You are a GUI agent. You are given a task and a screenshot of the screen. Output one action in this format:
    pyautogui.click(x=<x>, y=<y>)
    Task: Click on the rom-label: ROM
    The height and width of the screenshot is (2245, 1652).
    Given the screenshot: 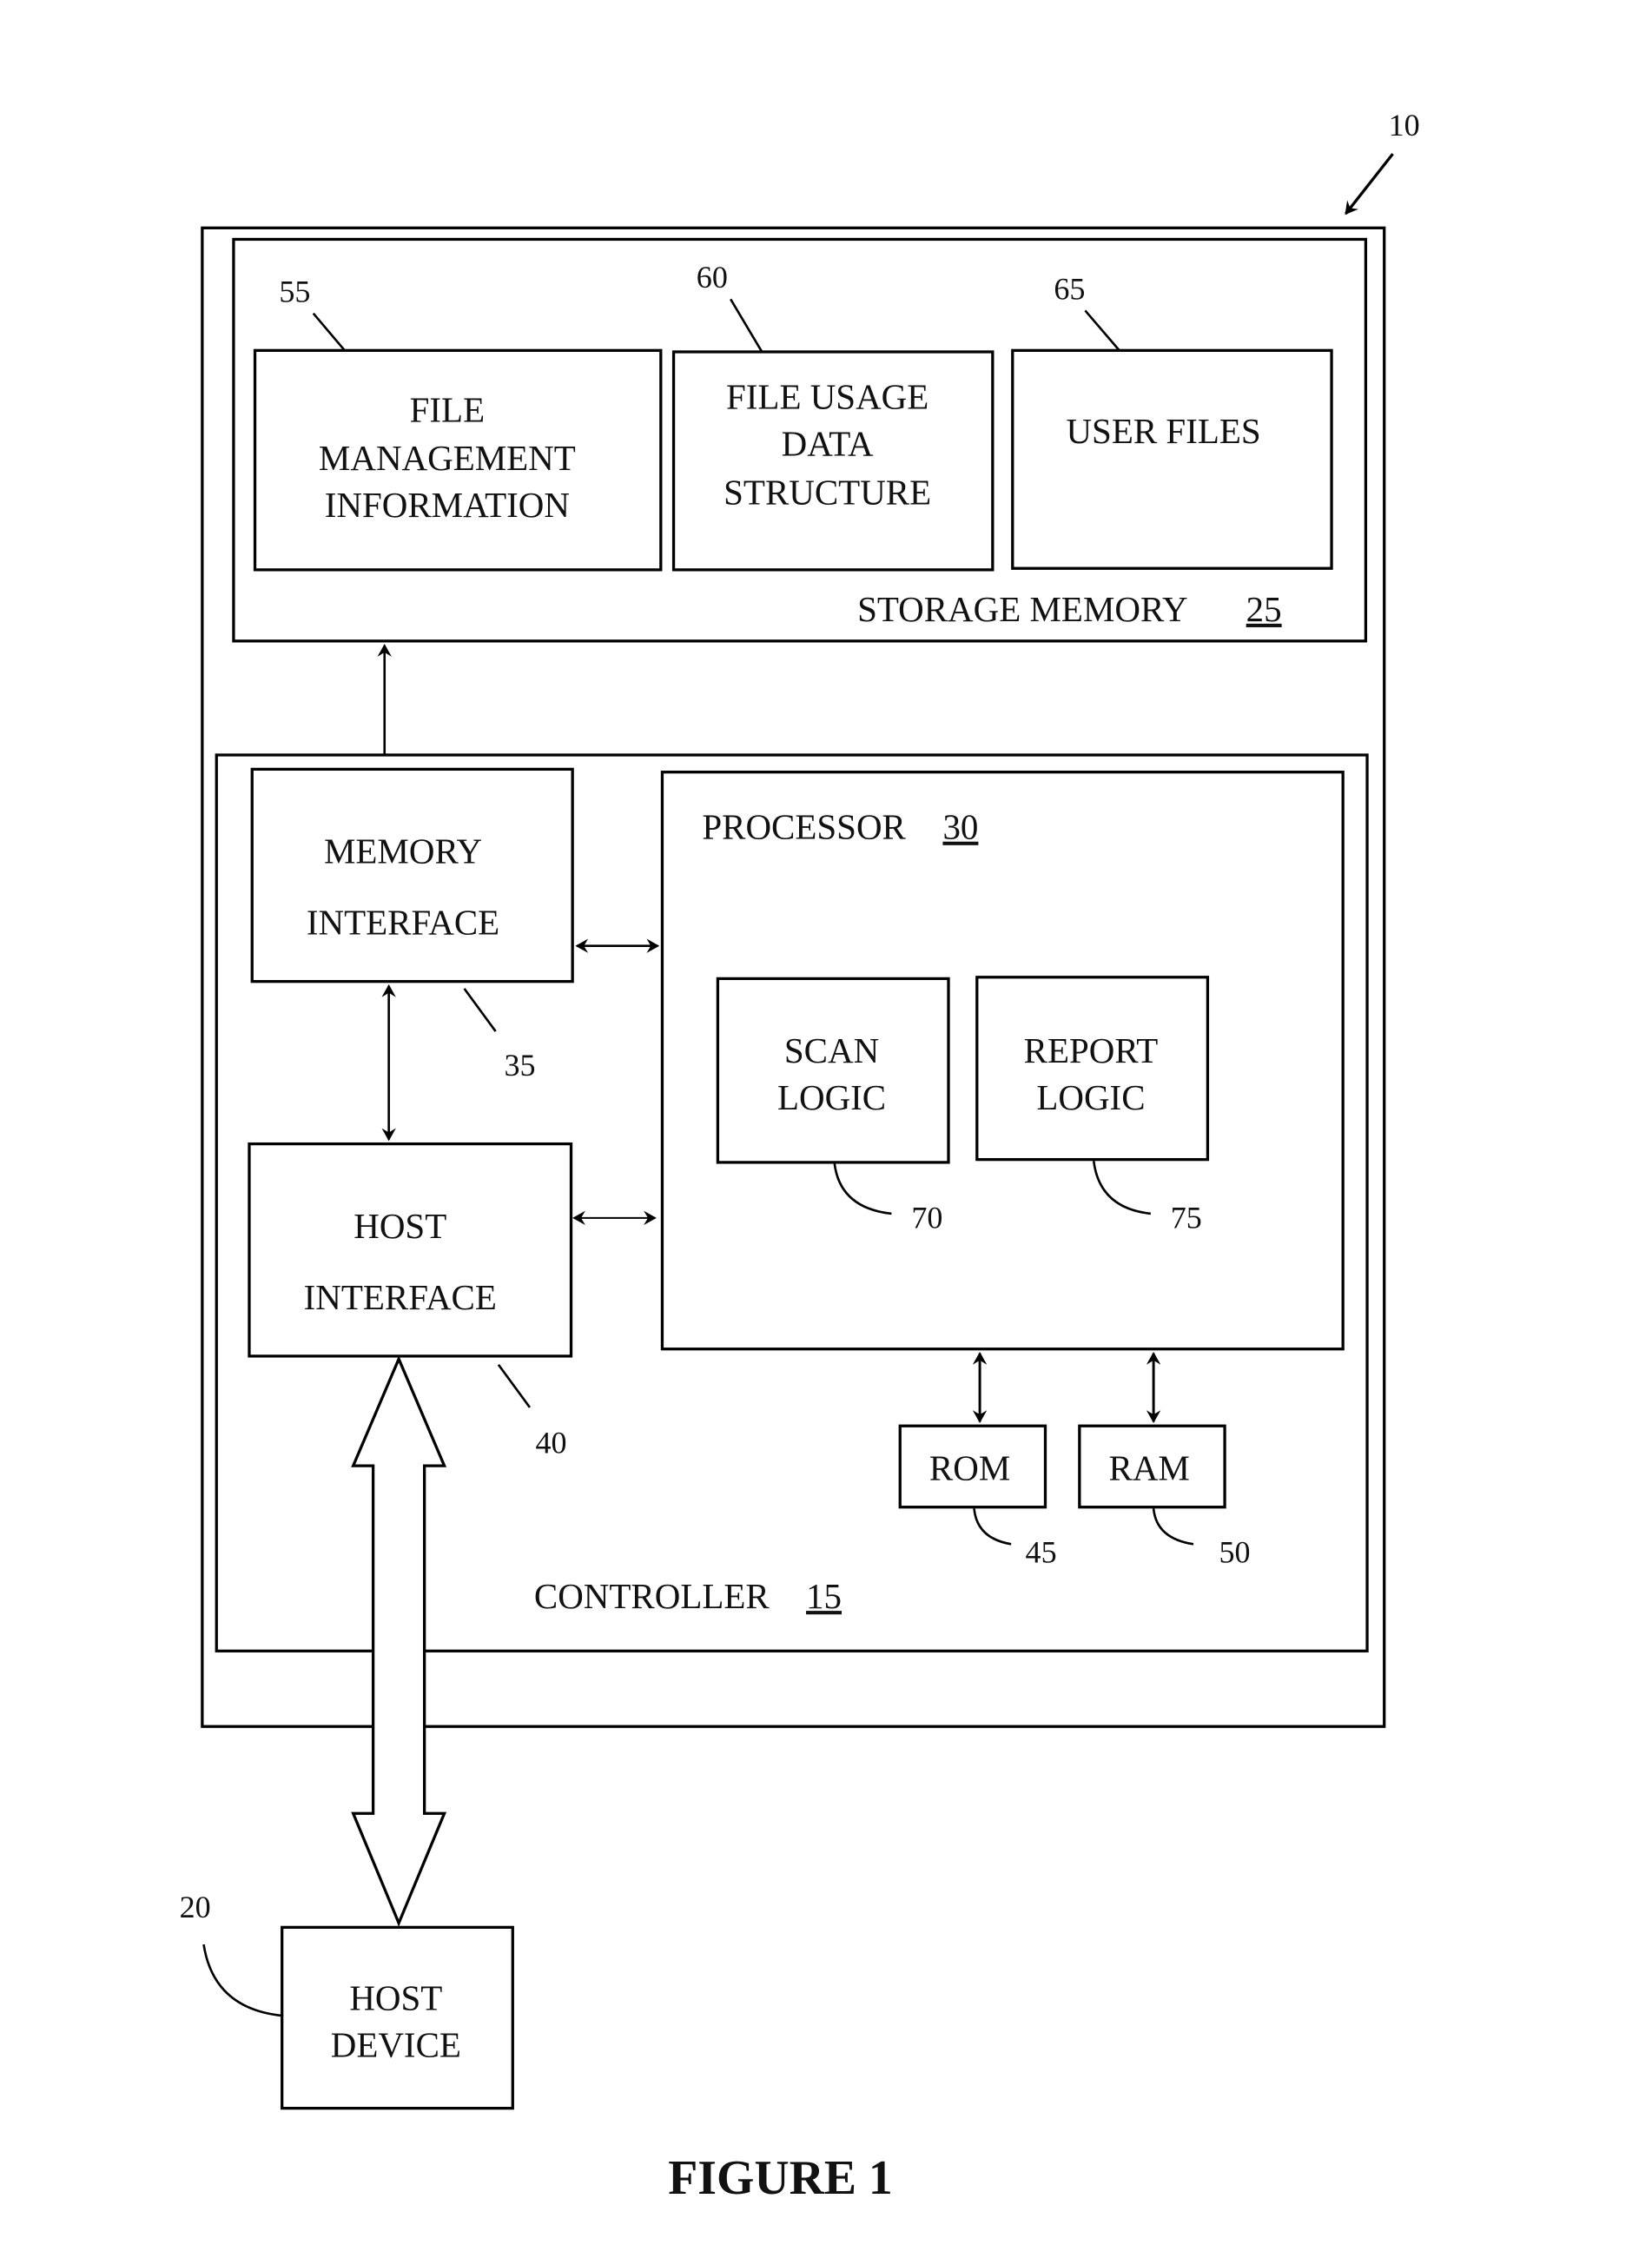 What is the action you would take?
    pyautogui.click(x=969, y=1468)
    